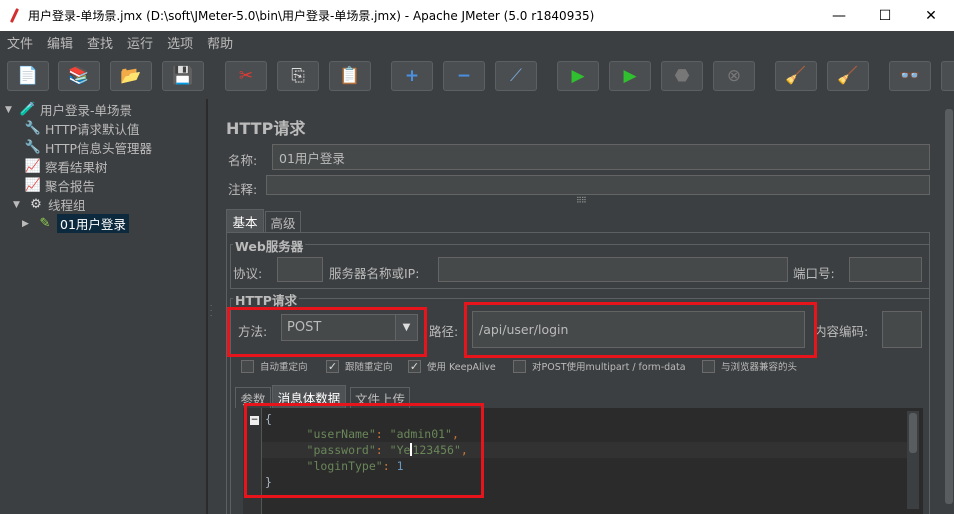  Describe the element at coordinates (913, 460) in the screenshot. I see `editor-scrollbar` at that location.